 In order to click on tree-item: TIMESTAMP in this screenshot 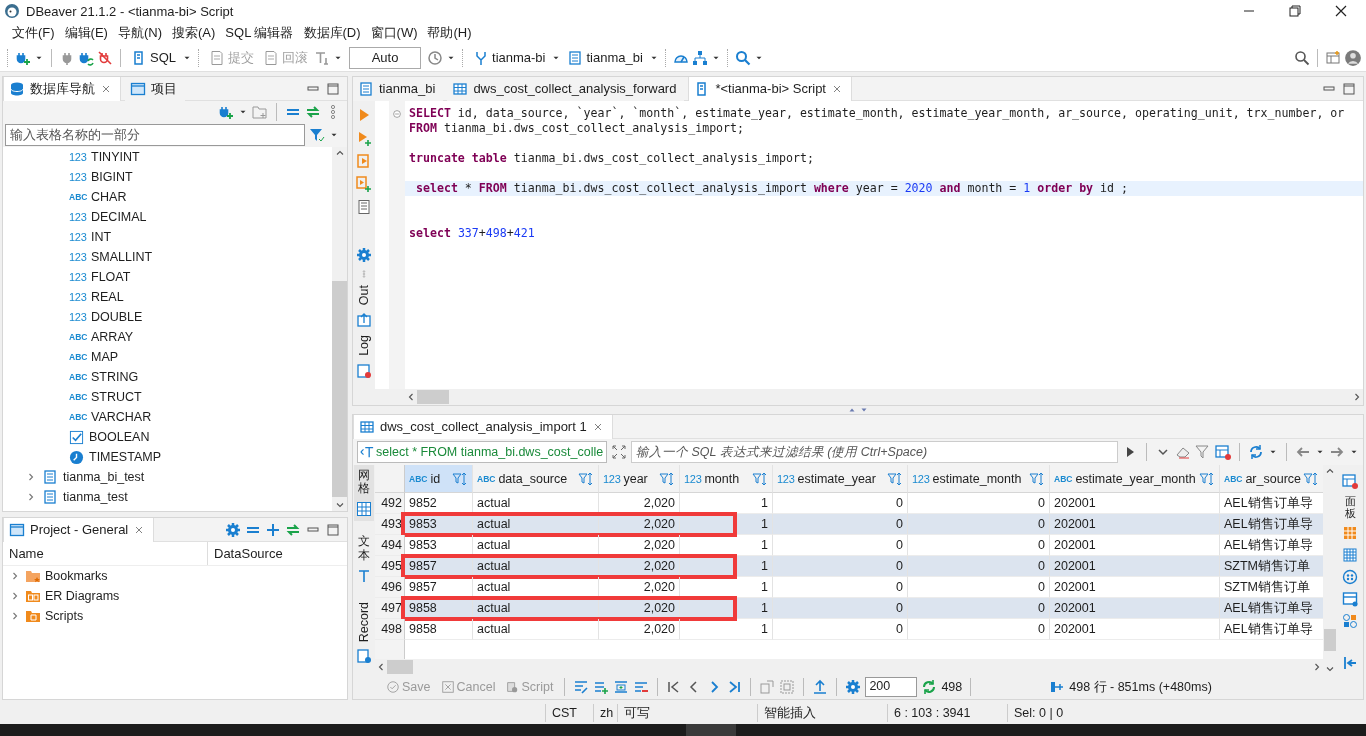, I will do `click(125, 457)`.